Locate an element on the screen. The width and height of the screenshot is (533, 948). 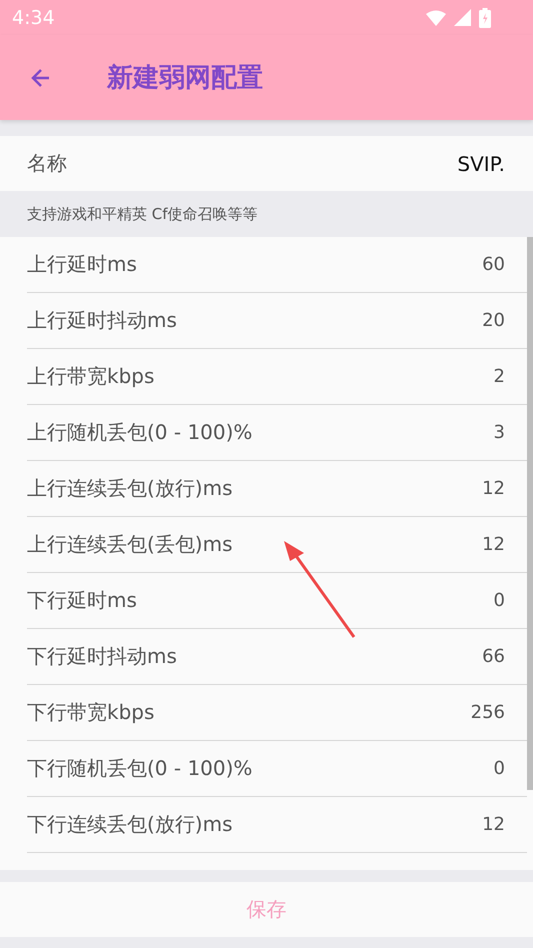
setting-value: 66 is located at coordinates (493, 656).